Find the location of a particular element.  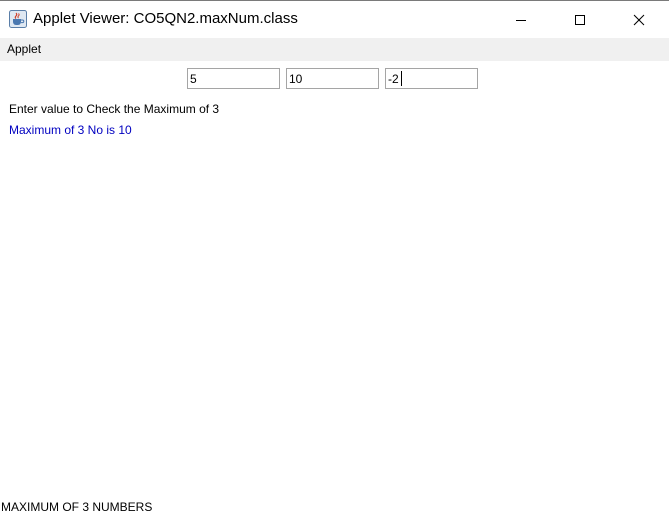

close-icon is located at coordinates (639, 19).